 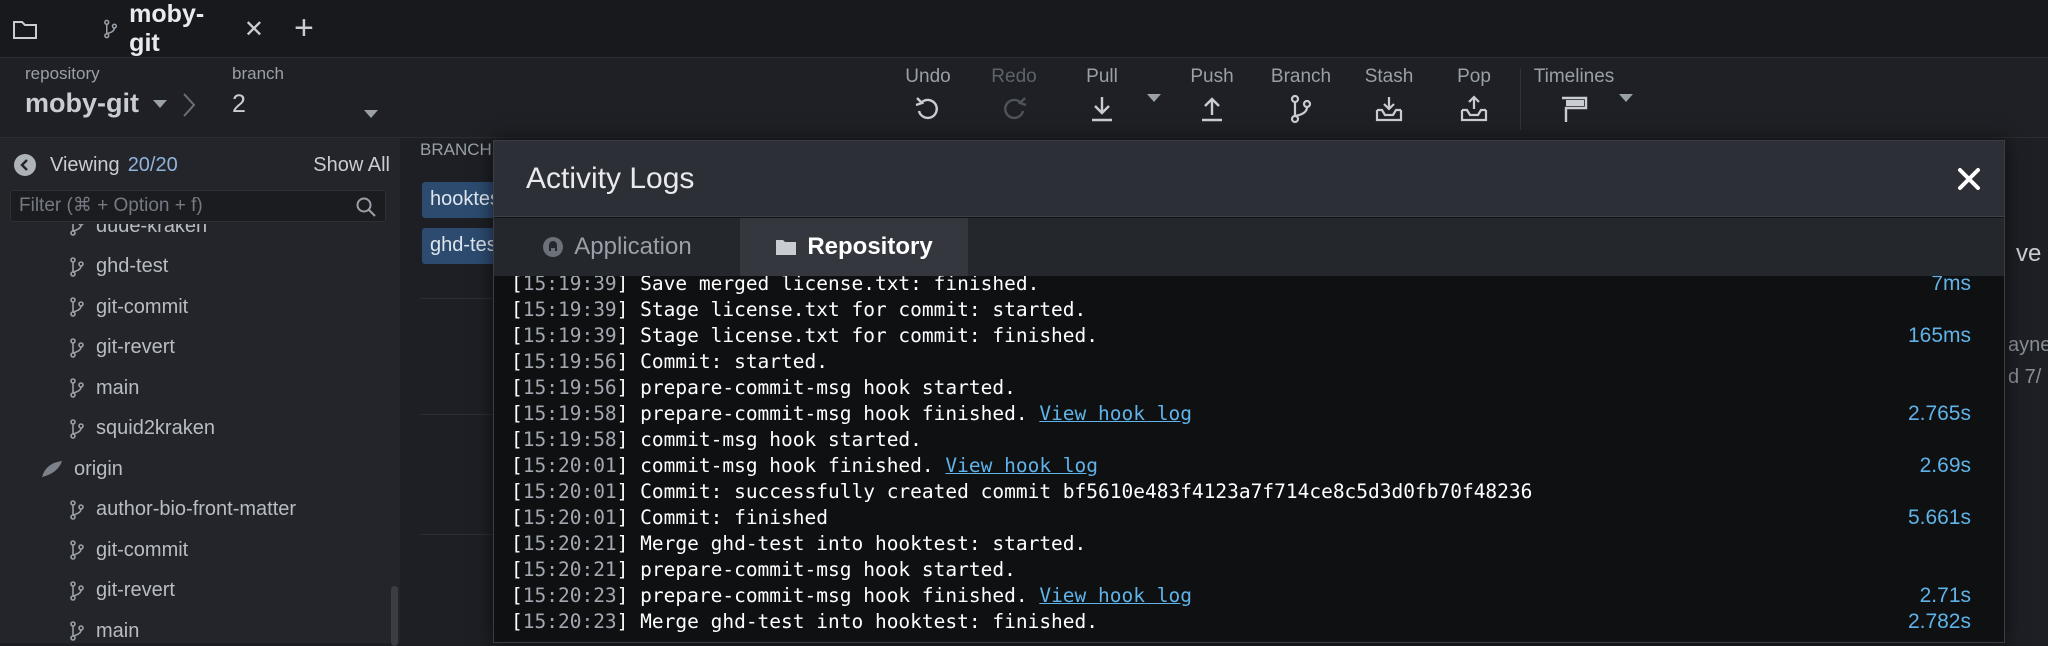 What do you see at coordinates (870, 246) in the screenshot?
I see `tab-repository-label: Repository` at bounding box center [870, 246].